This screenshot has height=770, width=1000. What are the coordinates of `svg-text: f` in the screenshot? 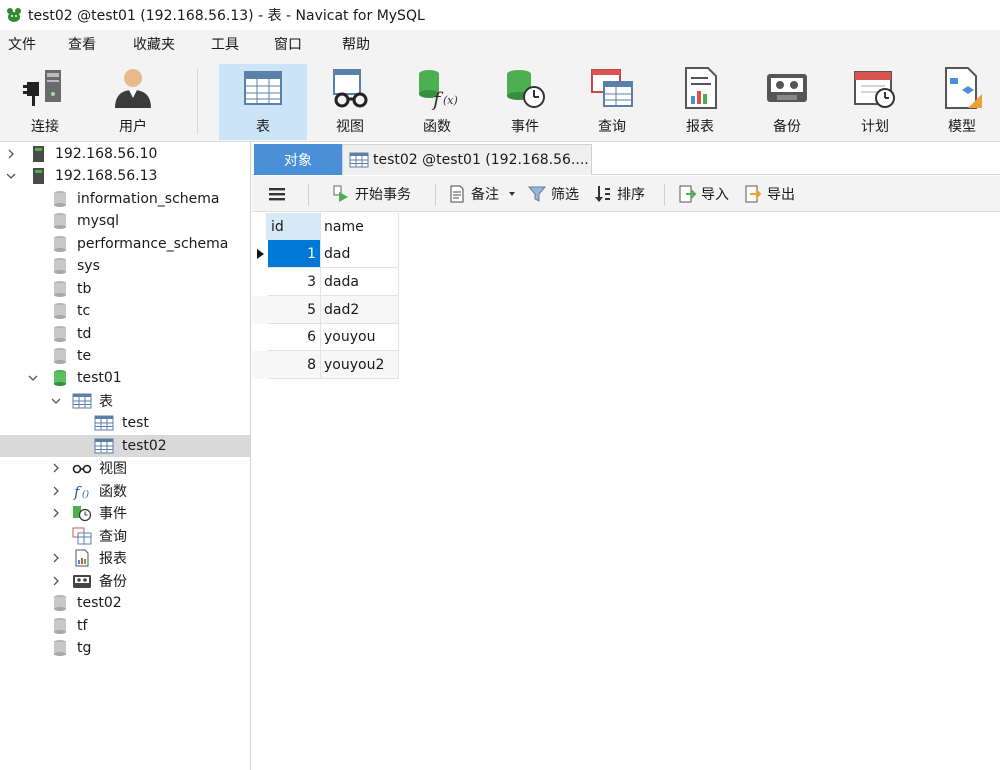 It's located at (77, 491).